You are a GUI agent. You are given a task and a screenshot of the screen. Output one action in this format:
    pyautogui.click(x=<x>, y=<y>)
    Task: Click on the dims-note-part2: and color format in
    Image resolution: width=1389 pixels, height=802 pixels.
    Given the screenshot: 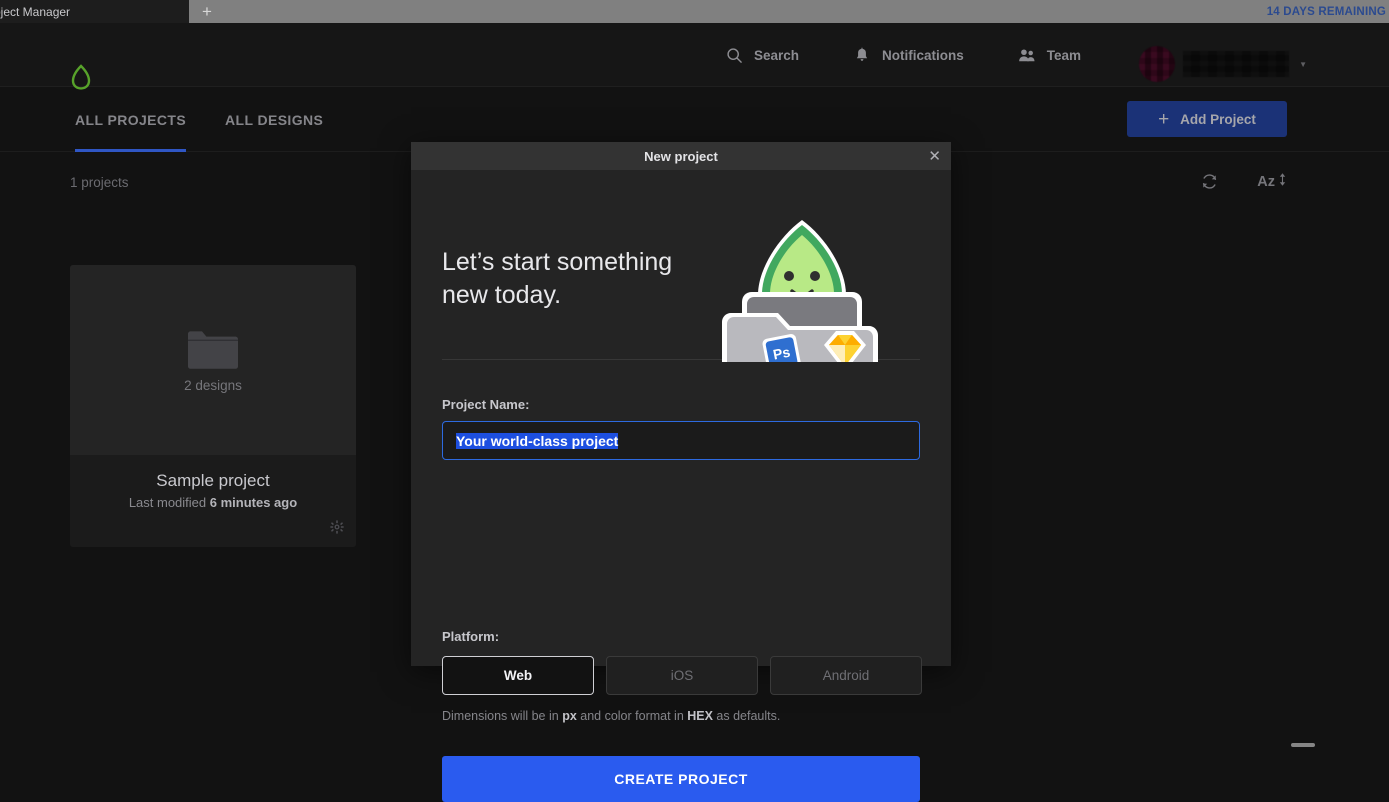 What is the action you would take?
    pyautogui.click(x=632, y=716)
    